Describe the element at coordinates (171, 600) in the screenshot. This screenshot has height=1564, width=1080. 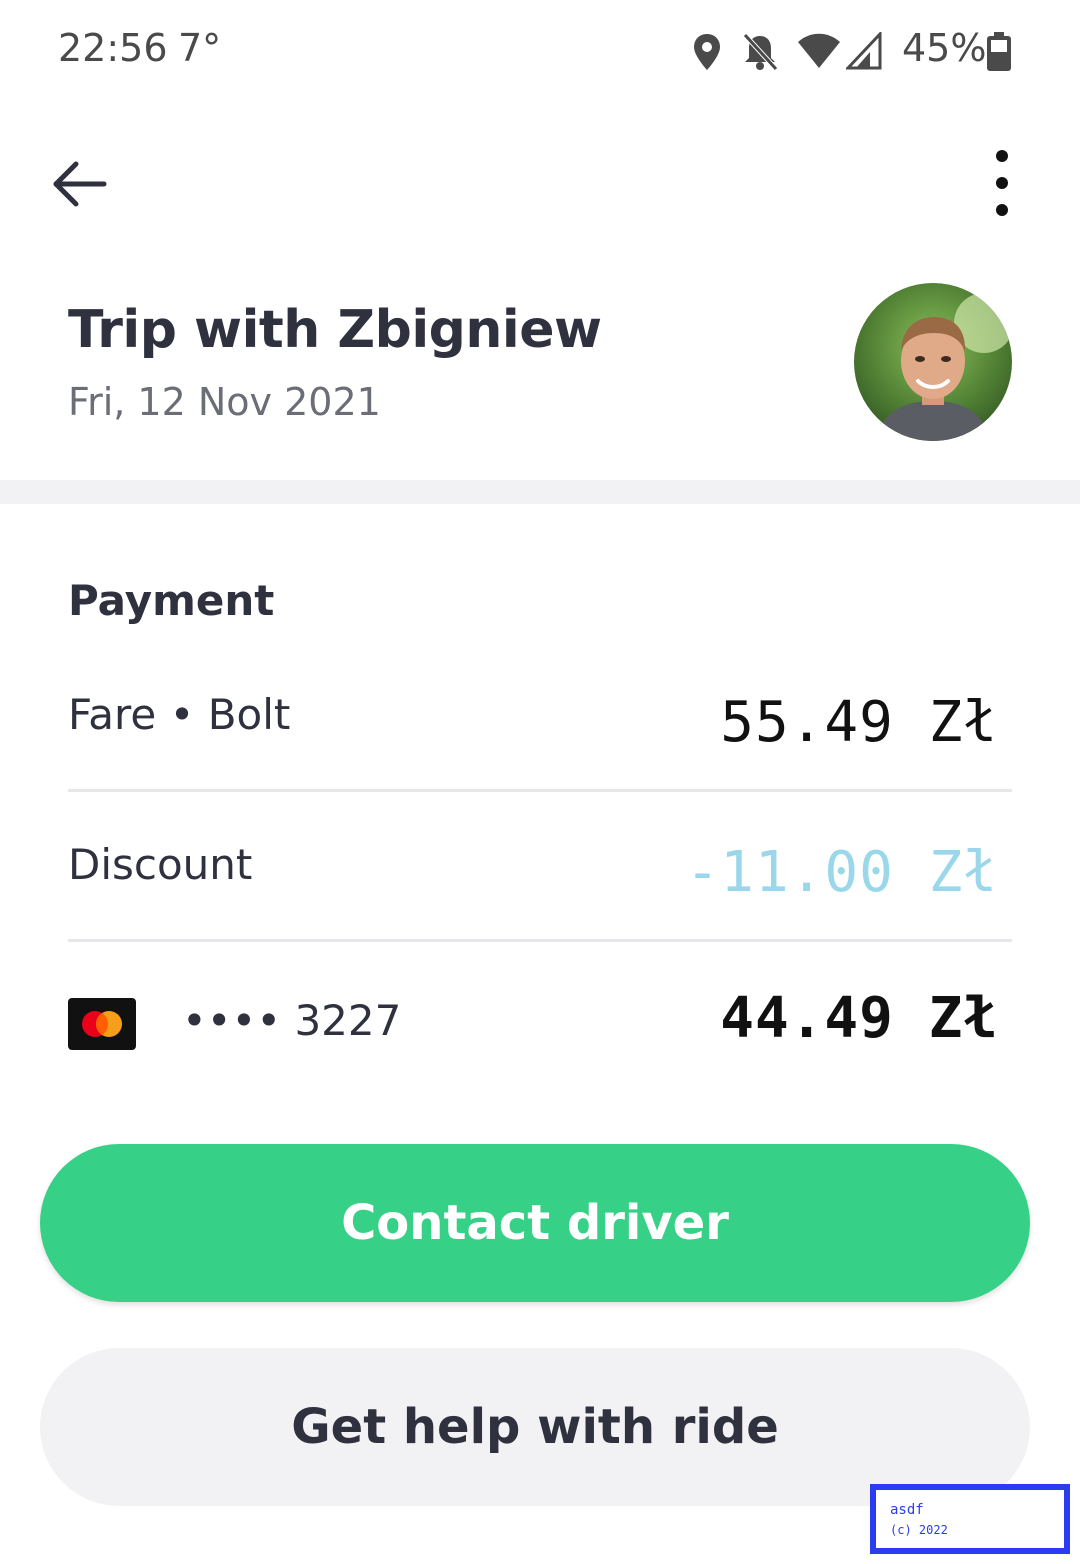
I see `payment-heading: Payment` at that location.